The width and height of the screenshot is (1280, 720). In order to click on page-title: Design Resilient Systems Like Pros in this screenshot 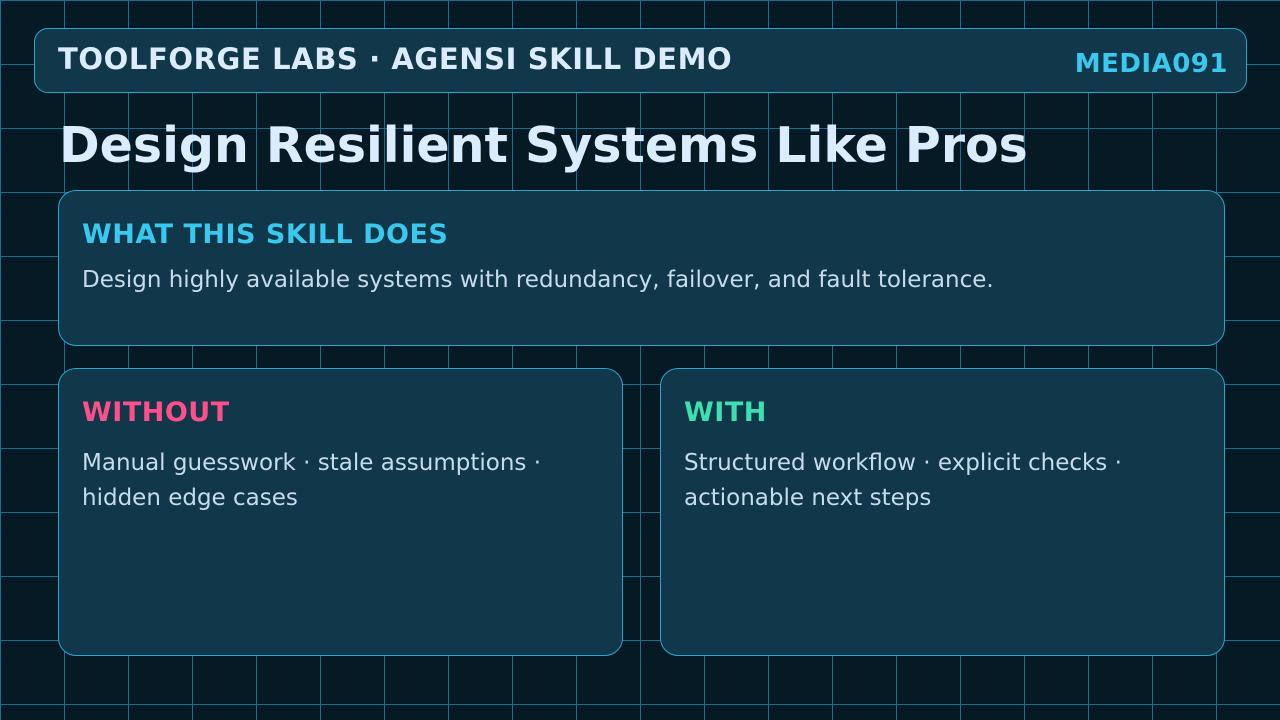, I will do `click(543, 145)`.